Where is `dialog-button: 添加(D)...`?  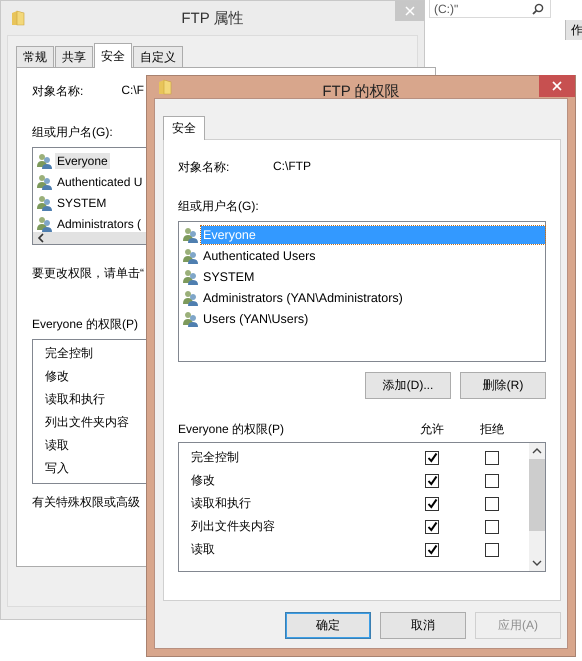
dialog-button: 添加(D)... is located at coordinates (408, 385).